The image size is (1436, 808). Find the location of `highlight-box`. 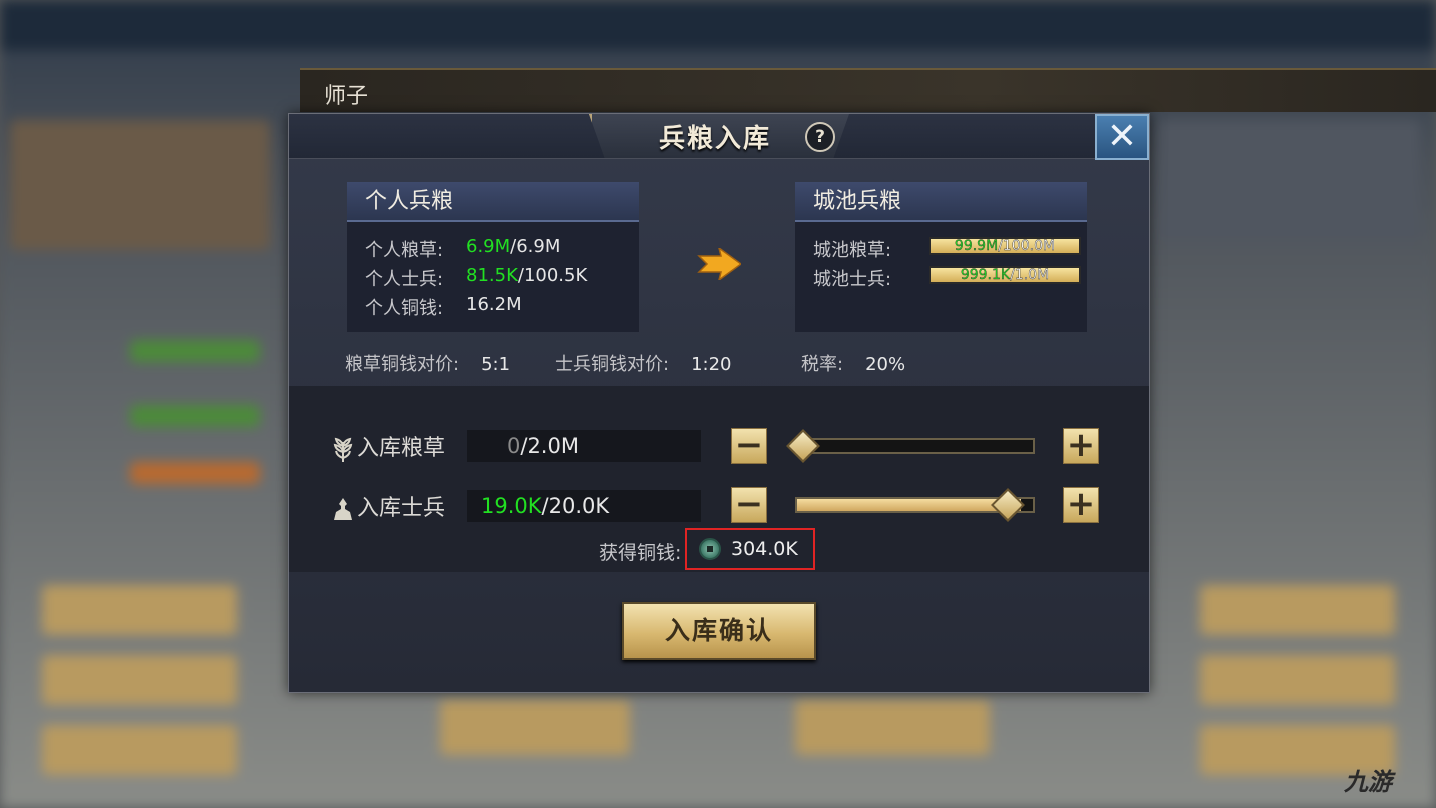

highlight-box is located at coordinates (750, 549).